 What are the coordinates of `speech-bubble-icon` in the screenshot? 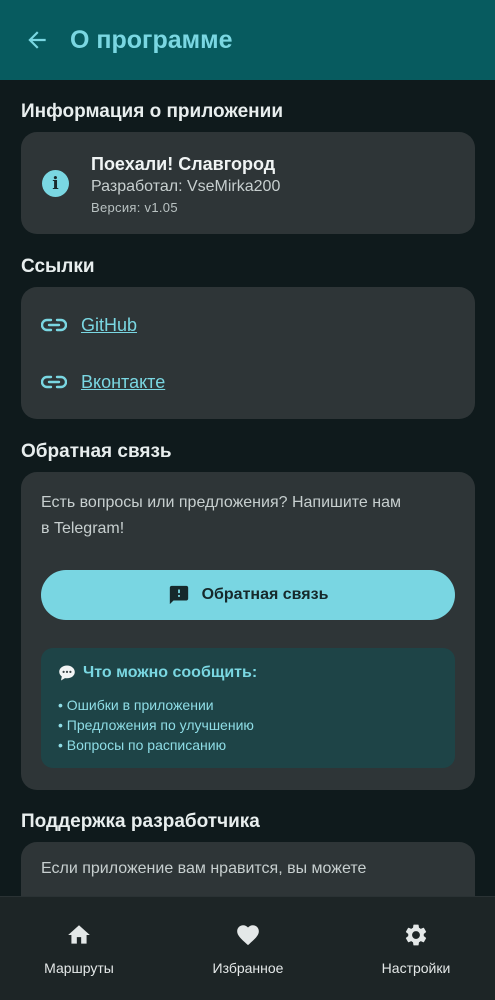 It's located at (67, 673).